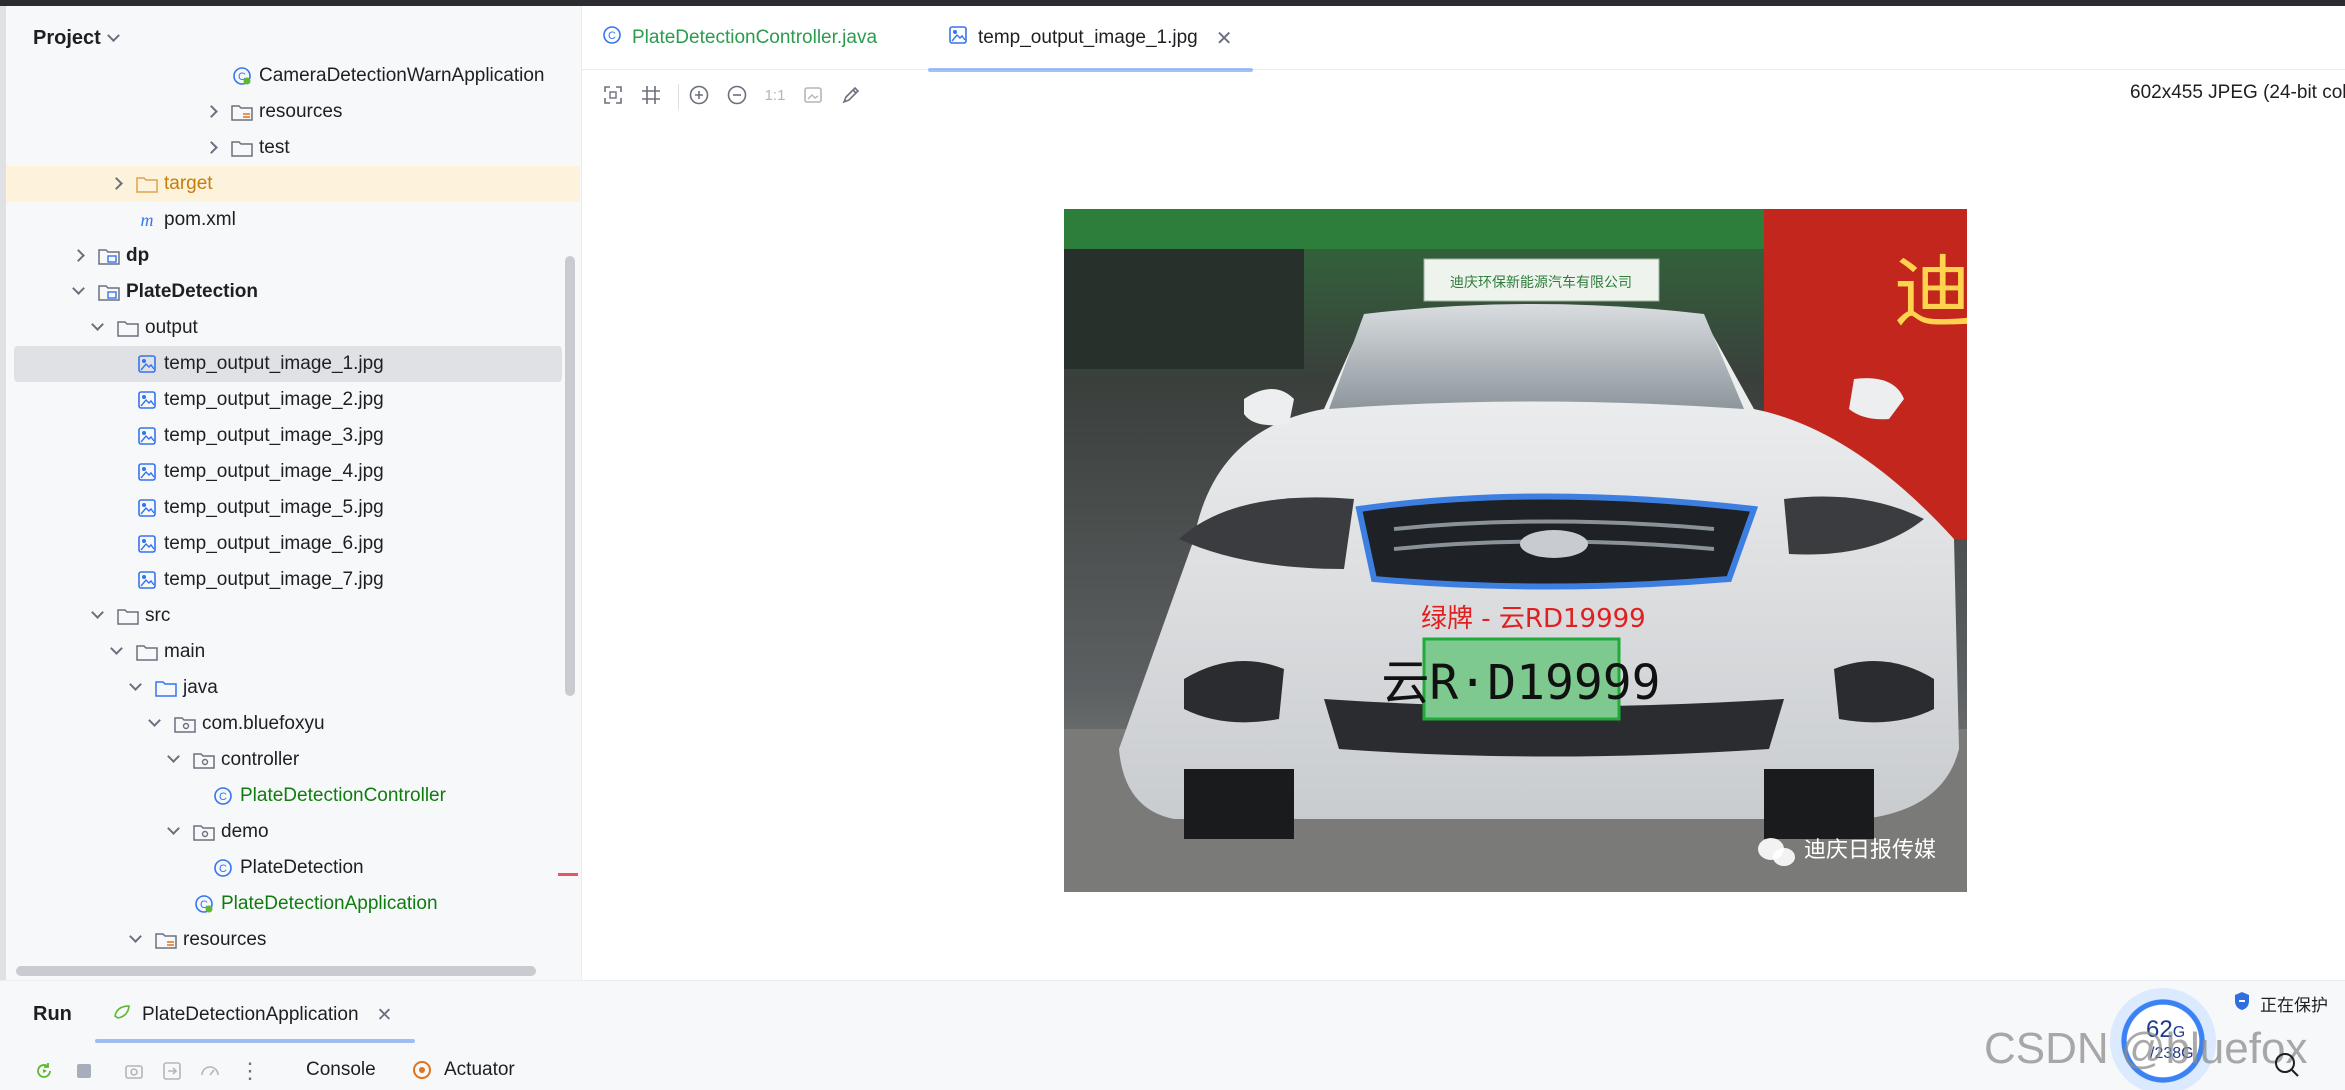  What do you see at coordinates (250, 1071) in the screenshot?
I see `more-options-icon: ⋮` at bounding box center [250, 1071].